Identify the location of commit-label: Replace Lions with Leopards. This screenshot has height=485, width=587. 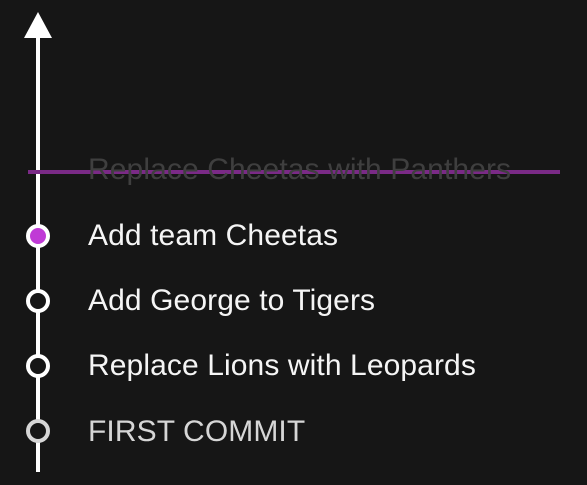
(282, 366).